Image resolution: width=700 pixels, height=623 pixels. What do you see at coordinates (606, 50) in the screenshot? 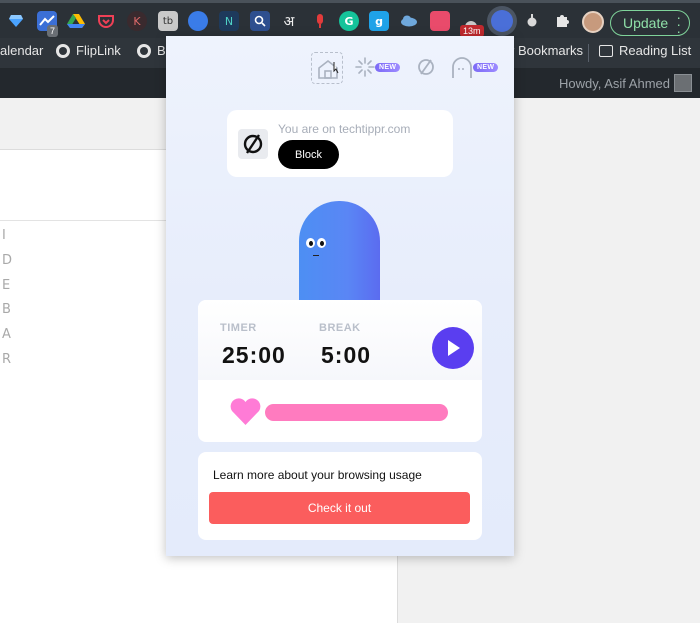
I see `reading-list-icon` at bounding box center [606, 50].